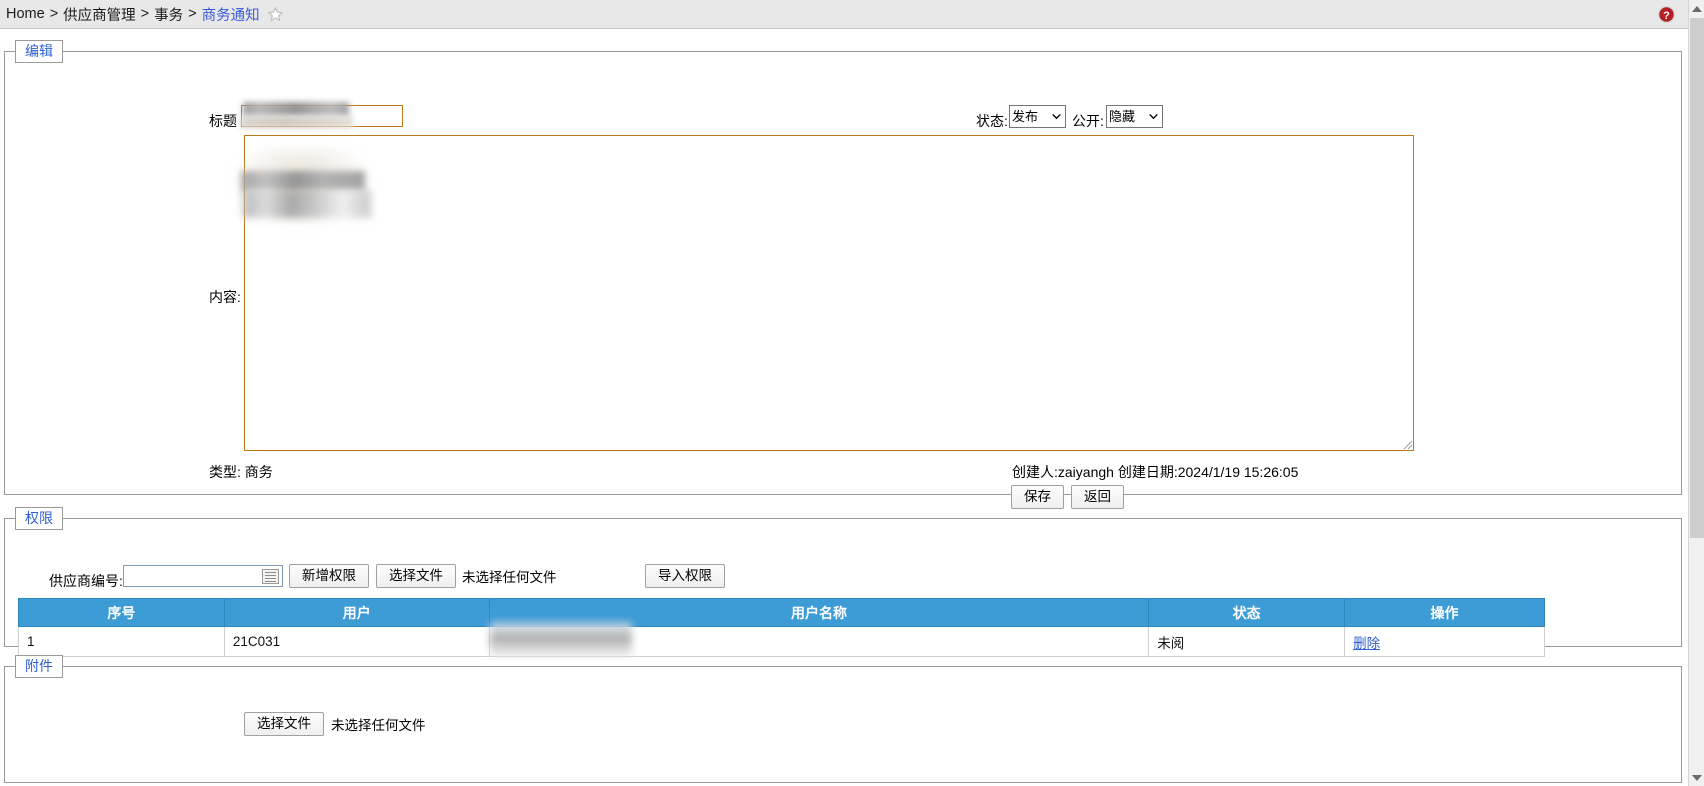  What do you see at coordinates (39, 51) in the screenshot?
I see `edit-panel-legend: 编辑` at bounding box center [39, 51].